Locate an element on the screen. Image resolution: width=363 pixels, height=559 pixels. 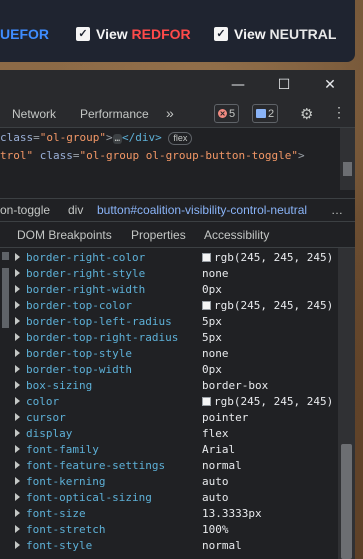
error-icon: ✕ is located at coordinates (222, 113).